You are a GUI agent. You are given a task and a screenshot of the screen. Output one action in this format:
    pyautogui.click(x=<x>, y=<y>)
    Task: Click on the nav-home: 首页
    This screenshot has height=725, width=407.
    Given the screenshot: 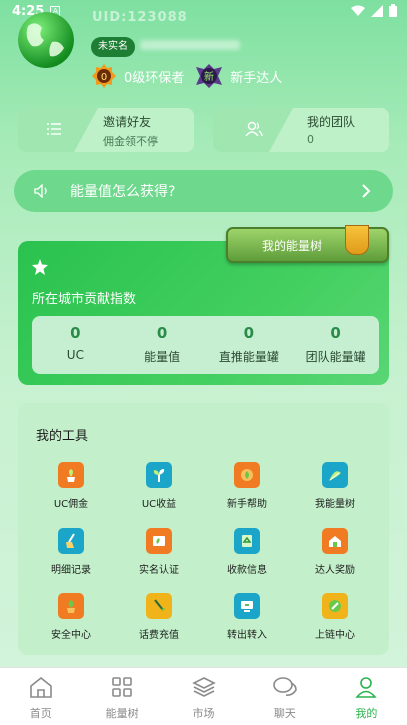 What is the action you would take?
    pyautogui.click(x=40, y=696)
    